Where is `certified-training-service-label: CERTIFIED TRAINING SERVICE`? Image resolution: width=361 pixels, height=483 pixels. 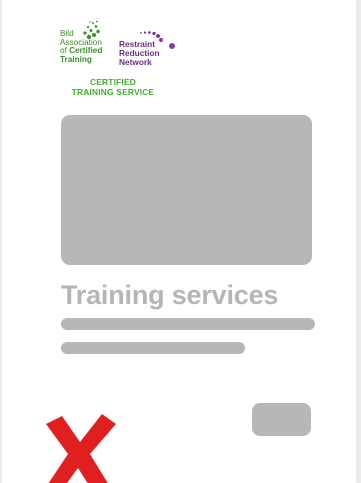 certified-training-service-label: CERTIFIED TRAINING SERVICE is located at coordinates (113, 87).